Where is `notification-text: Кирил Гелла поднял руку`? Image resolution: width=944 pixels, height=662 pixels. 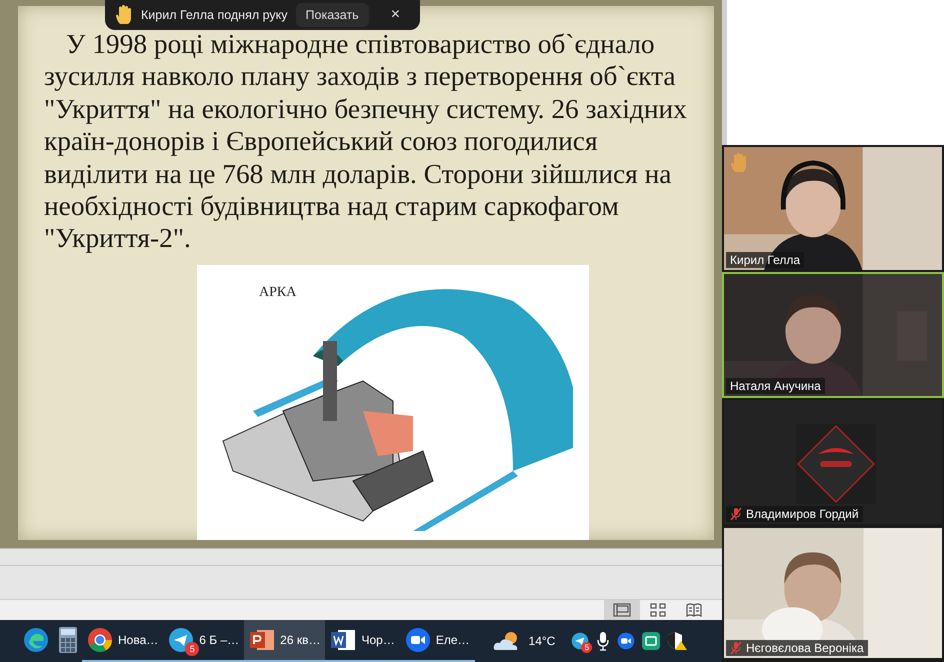 notification-text: Кирил Гелла поднял руку is located at coordinates (214, 15).